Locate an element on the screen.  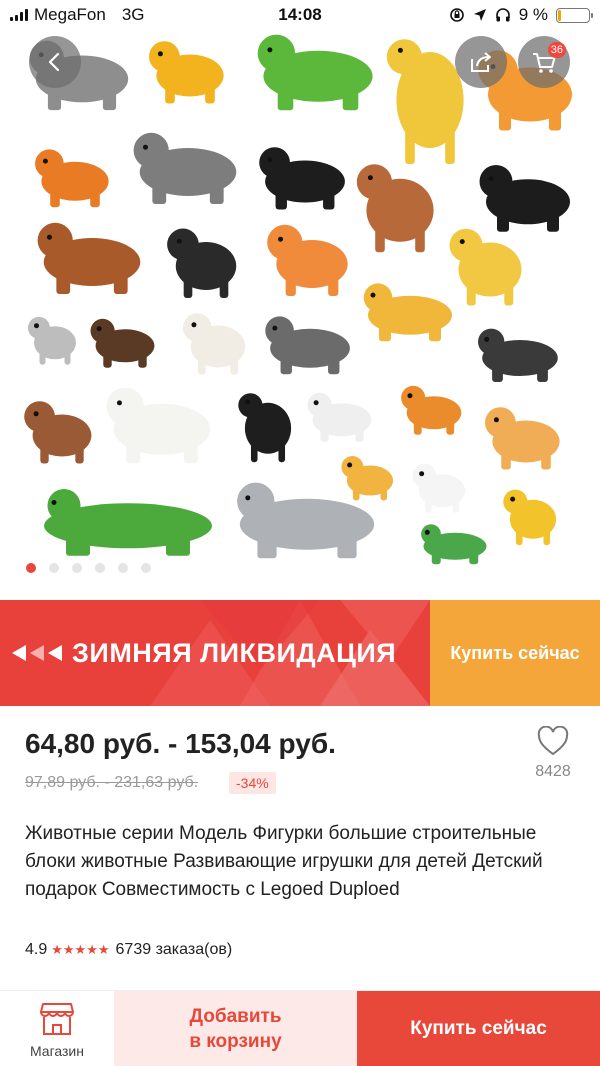
battery-percent: 9 % is located at coordinates (533, 14).